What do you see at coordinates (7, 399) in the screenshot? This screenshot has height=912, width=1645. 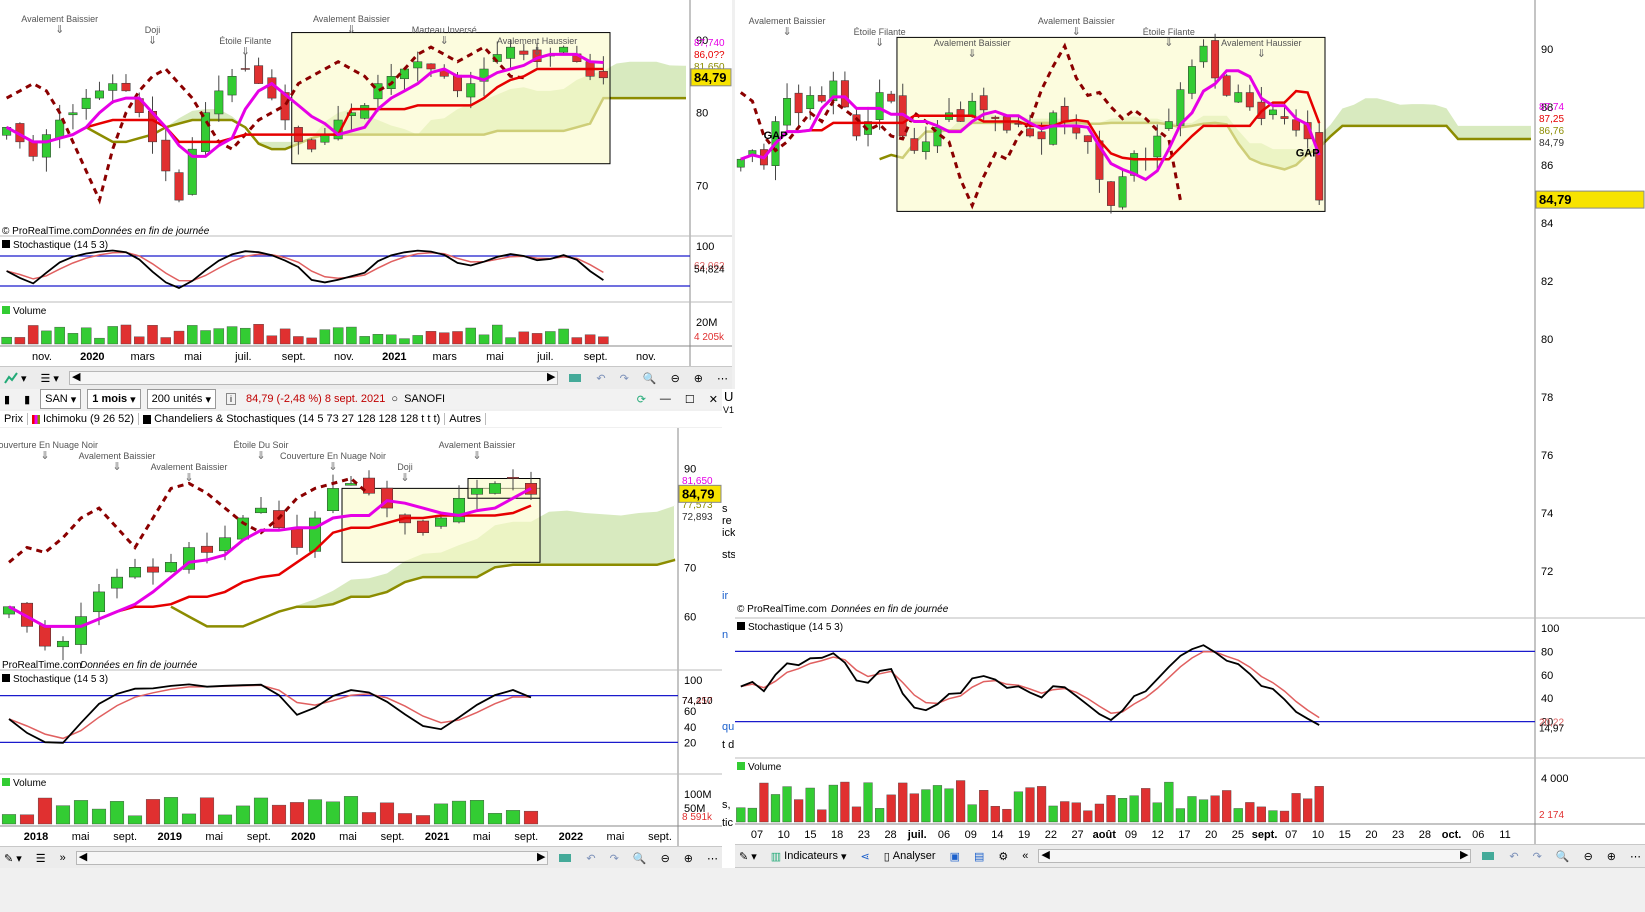 I see `chart-type-icon-1: ▮` at bounding box center [7, 399].